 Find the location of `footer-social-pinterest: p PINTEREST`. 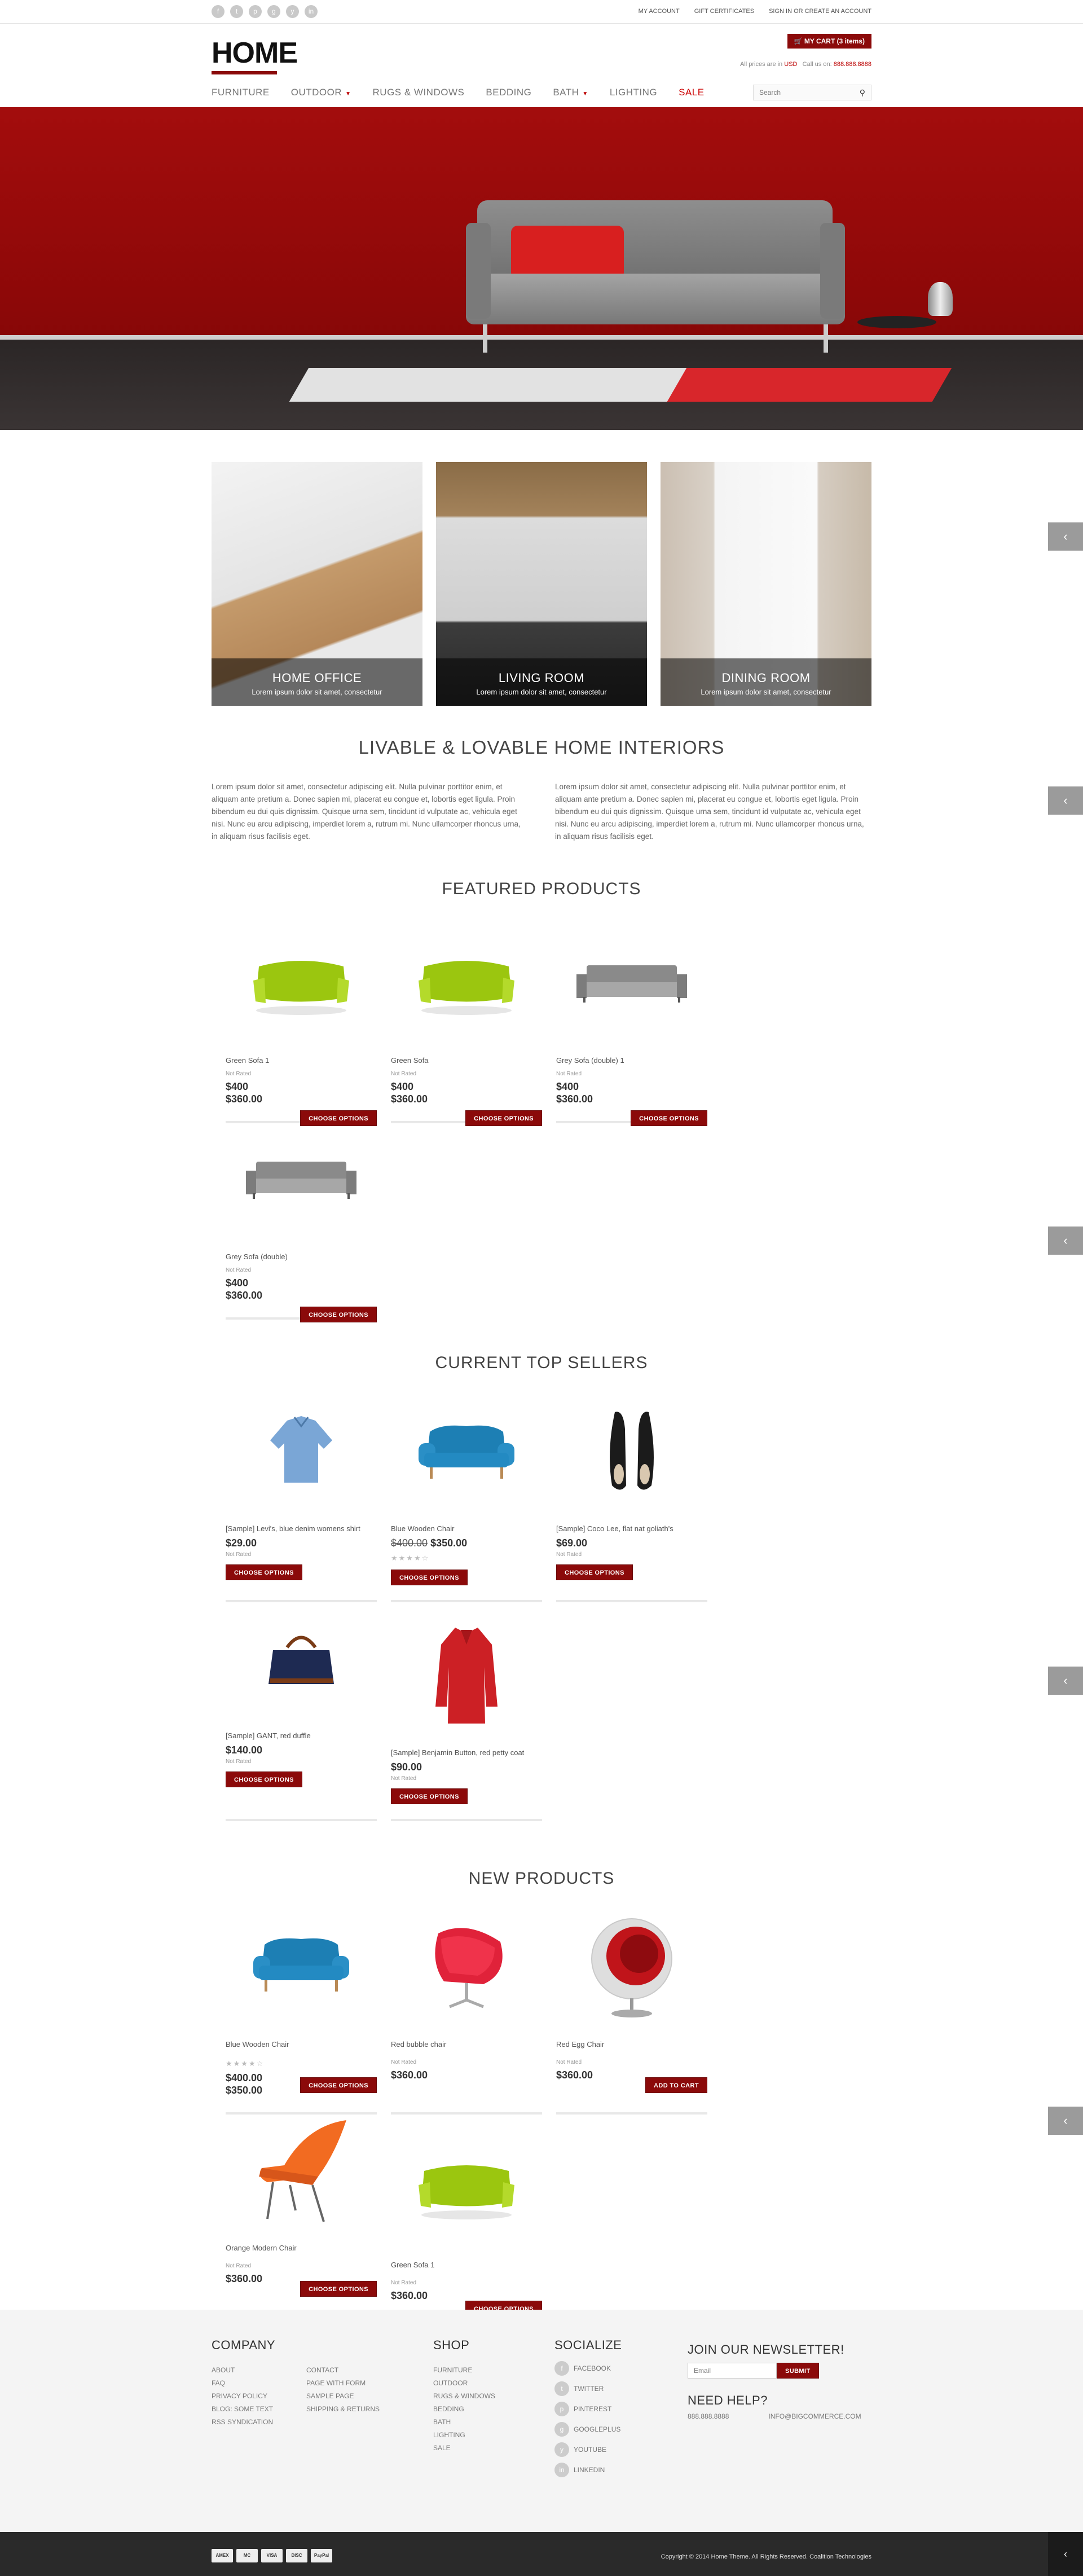

footer-social-pinterest: p PINTEREST is located at coordinates (621, 2409).